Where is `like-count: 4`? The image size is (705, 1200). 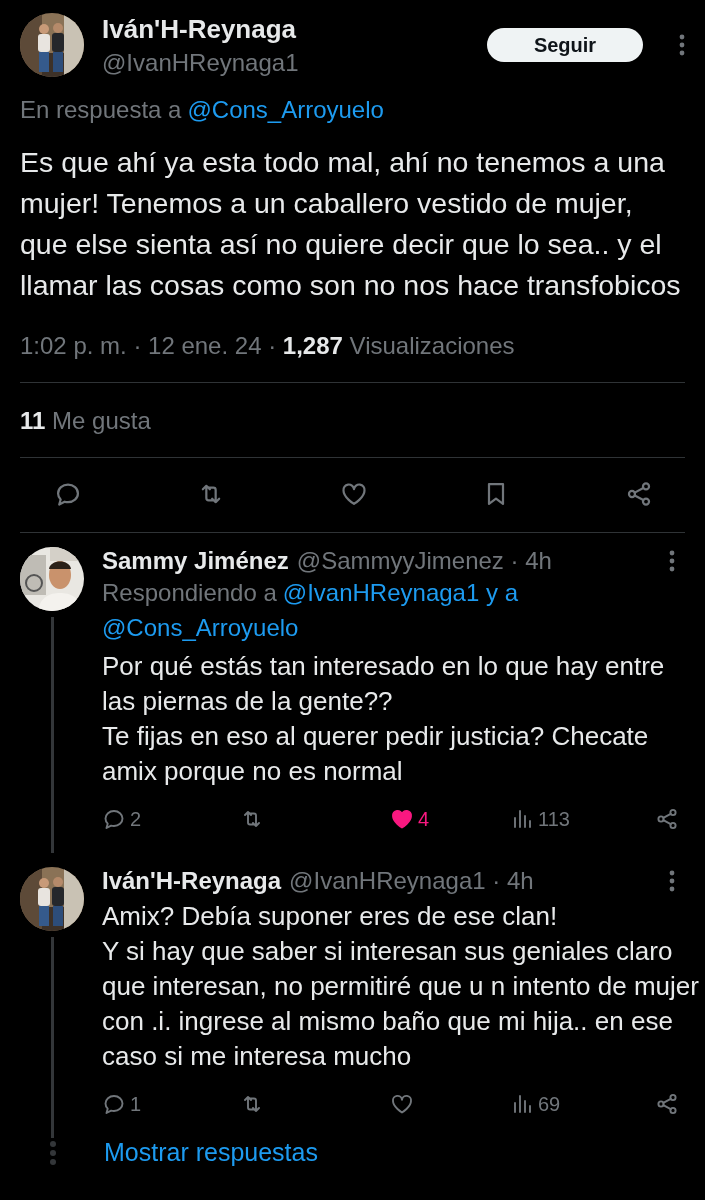
like-count: 4 is located at coordinates (424, 819).